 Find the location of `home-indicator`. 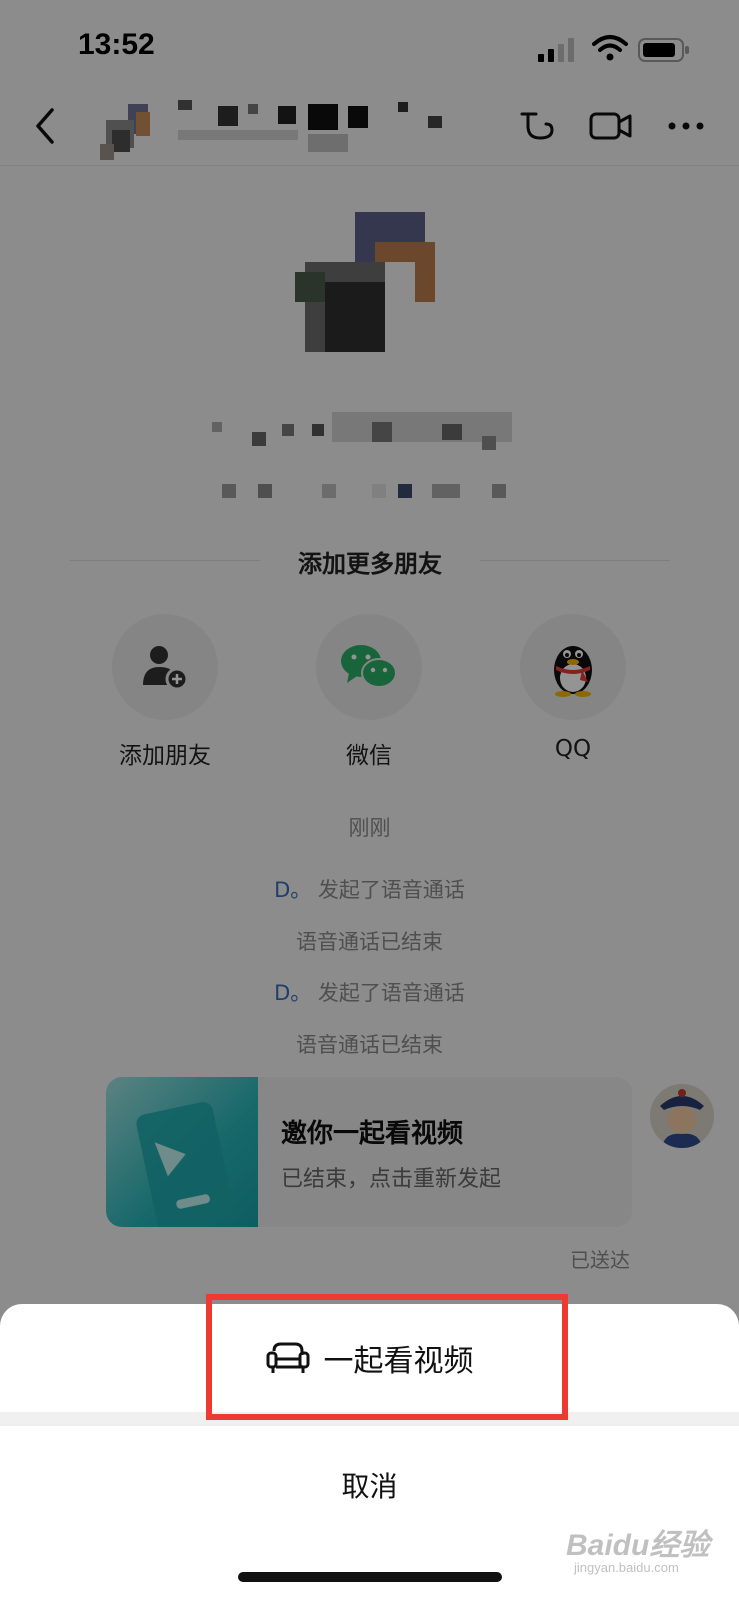

home-indicator is located at coordinates (370, 1577).